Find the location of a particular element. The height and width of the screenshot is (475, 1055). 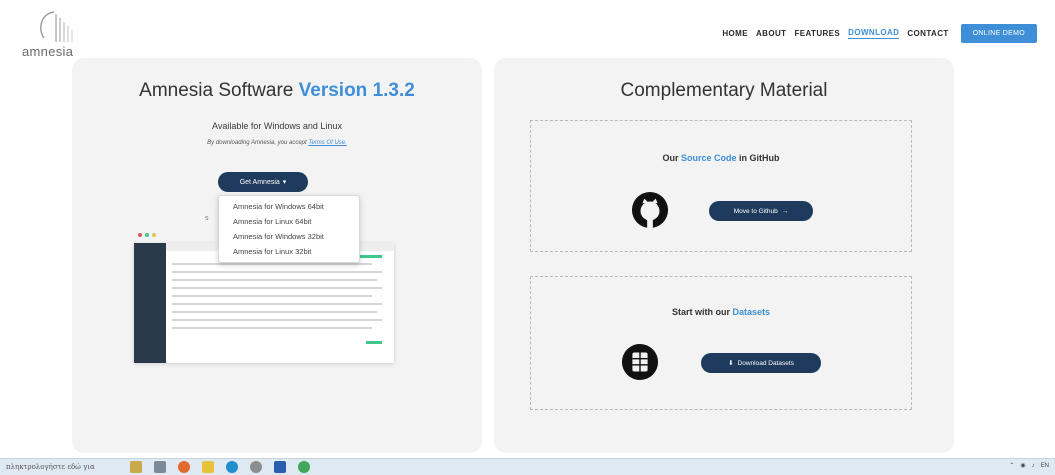

preview-green-button is located at coordinates (374, 342).